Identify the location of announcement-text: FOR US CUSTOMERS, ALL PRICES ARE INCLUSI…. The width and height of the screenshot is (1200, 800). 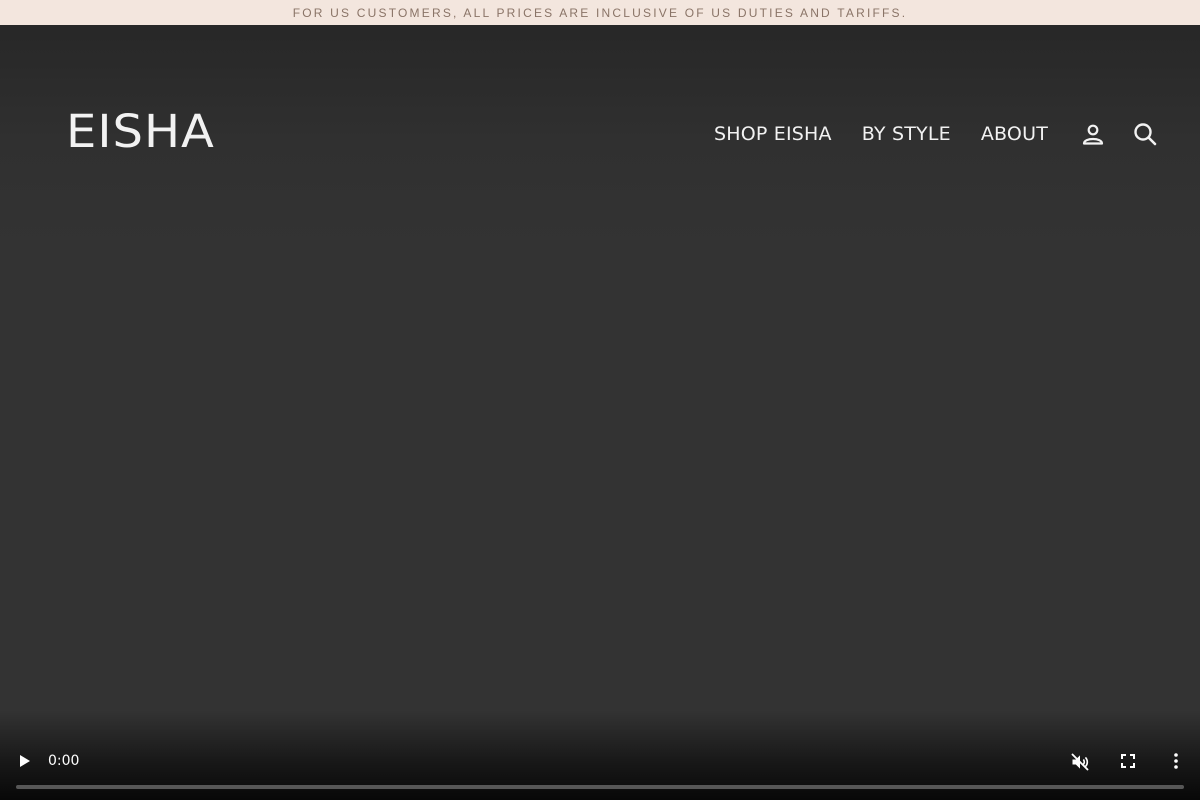
(600, 12).